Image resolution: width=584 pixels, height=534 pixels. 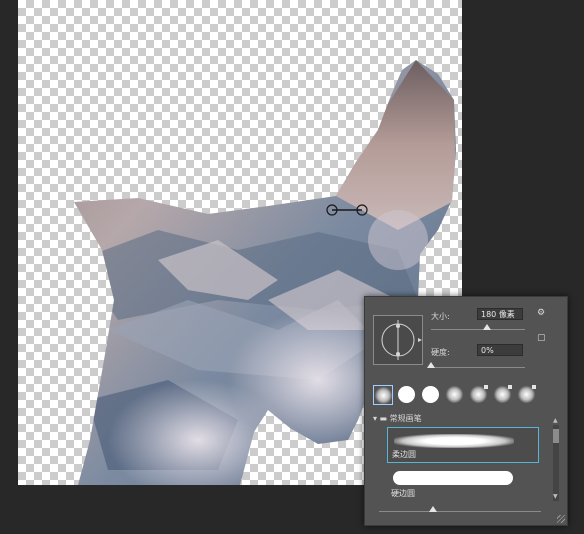 What do you see at coordinates (478, 367) in the screenshot?
I see `hardness-slider` at bounding box center [478, 367].